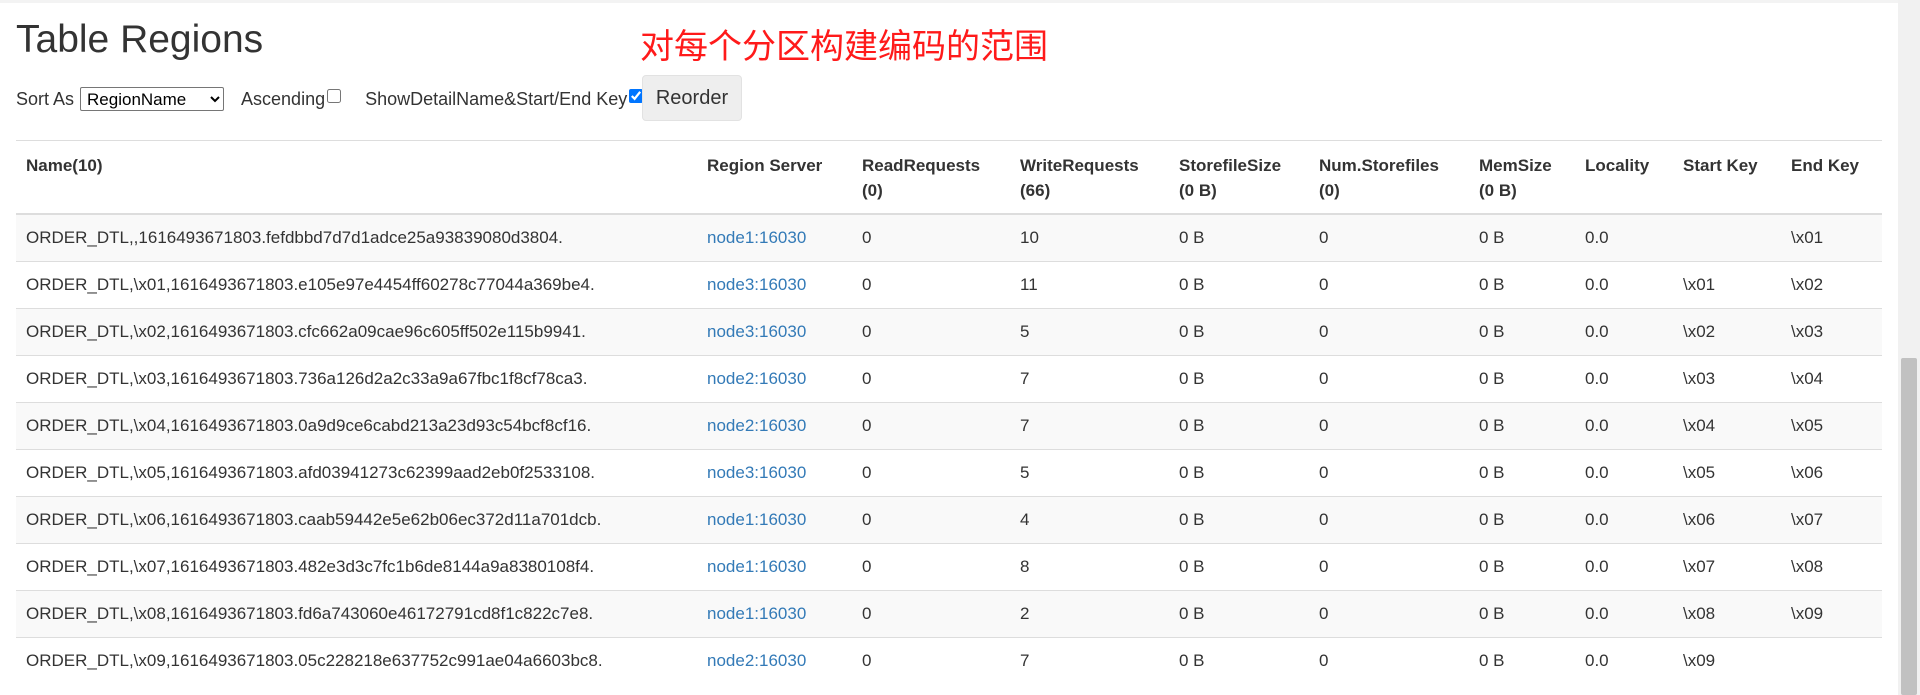  Describe the element at coordinates (1831, 567) in the screenshot. I see `end-key-cell: \x08` at that location.